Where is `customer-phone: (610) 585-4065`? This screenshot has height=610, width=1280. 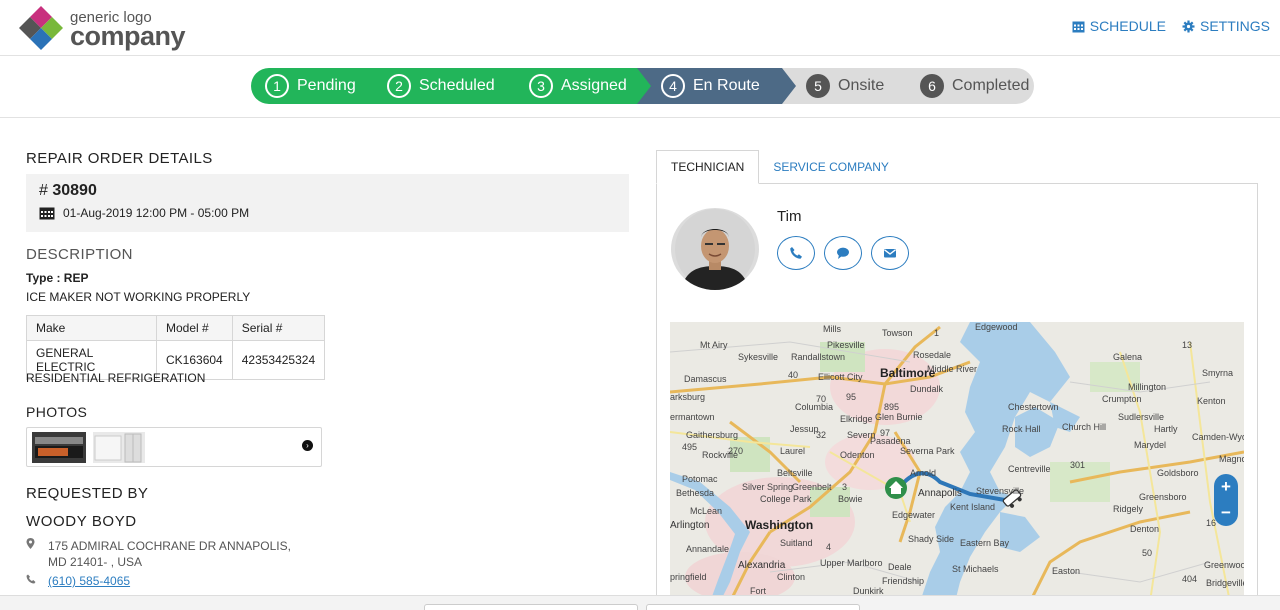 customer-phone: (610) 585-4065 is located at coordinates (78, 581).